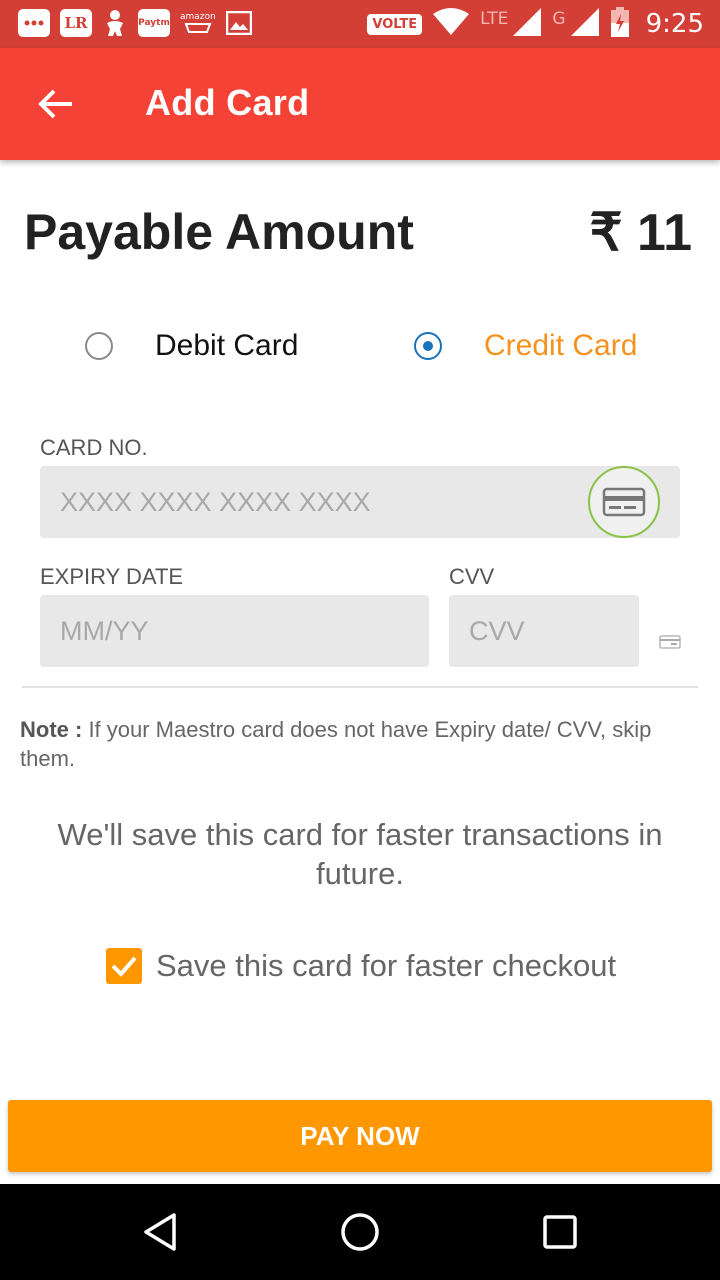 This screenshot has height=1280, width=720. I want to click on wifi-icon, so click(451, 24).